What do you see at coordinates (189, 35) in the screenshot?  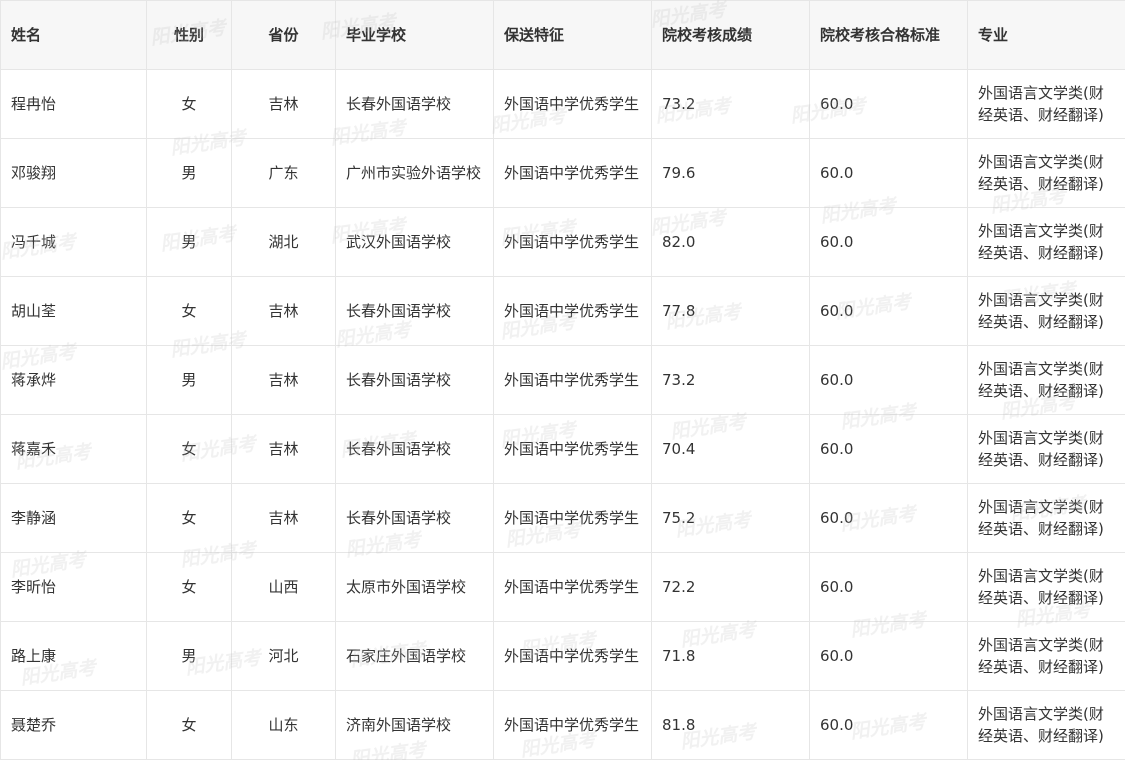 I see `header-gender: 性别` at bounding box center [189, 35].